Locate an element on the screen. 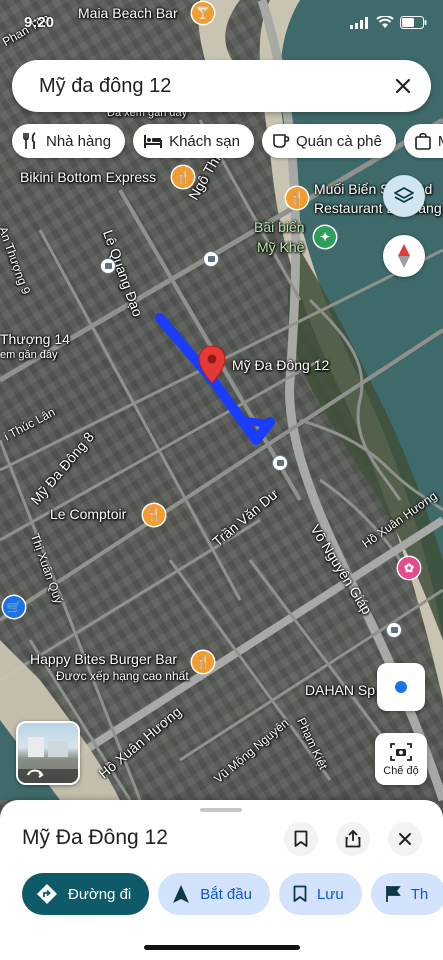 Image resolution: width=443 pixels, height=960 pixels. status-icons is located at coordinates (388, 22).